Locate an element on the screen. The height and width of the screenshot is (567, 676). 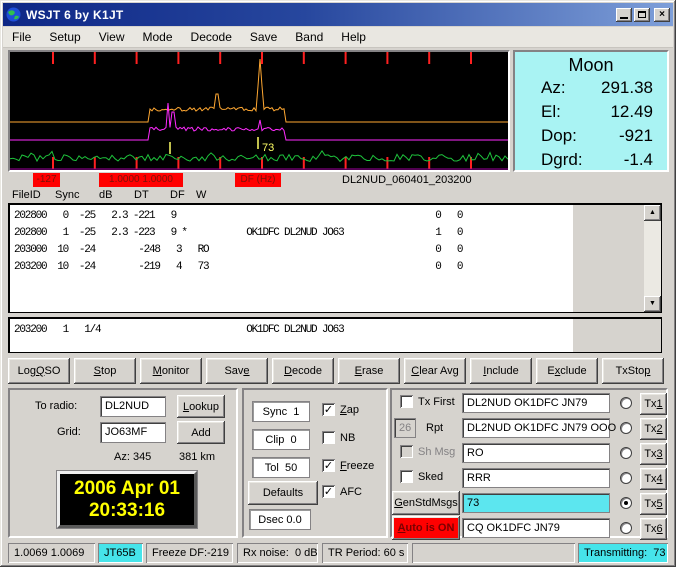
freeze-checkbox: ✓ is located at coordinates (328, 465).